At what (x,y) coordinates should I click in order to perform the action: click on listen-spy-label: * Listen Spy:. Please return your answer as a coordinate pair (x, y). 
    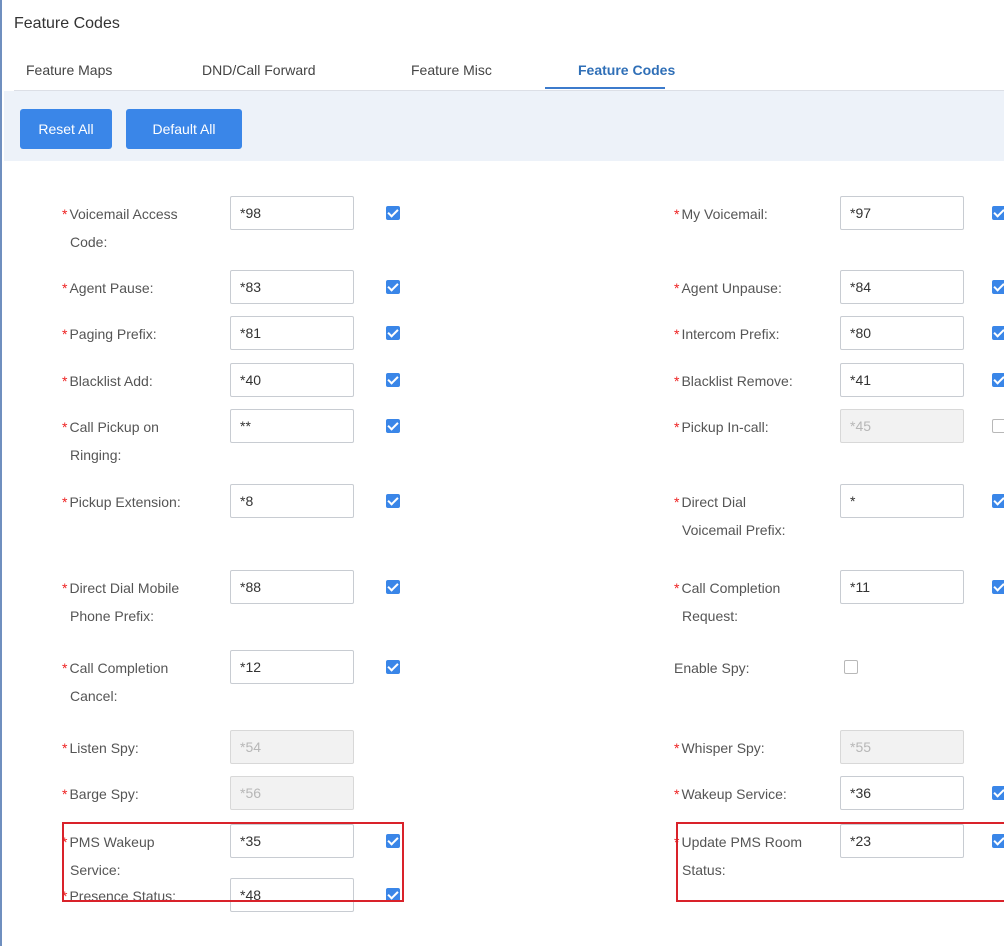
    Looking at the image, I should click on (100, 748).